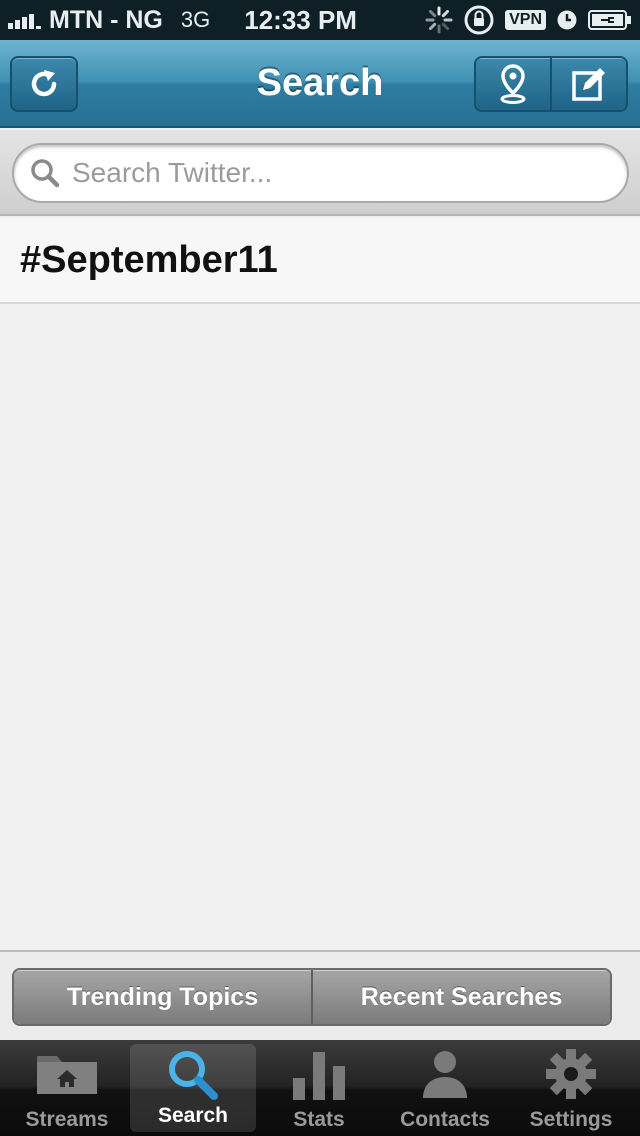 The width and height of the screenshot is (640, 1136). I want to click on tab-settings: Settings, so click(571, 1088).